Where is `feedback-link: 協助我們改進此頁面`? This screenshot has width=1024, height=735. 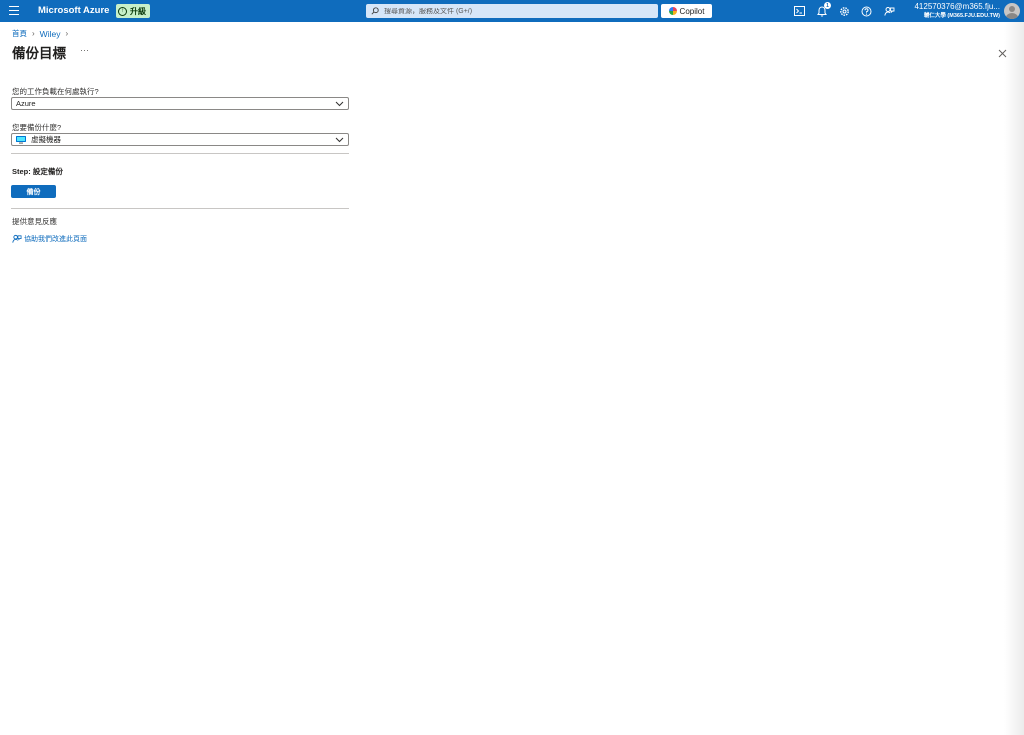
feedback-link: 協助我們改進此頁面 is located at coordinates (49, 239).